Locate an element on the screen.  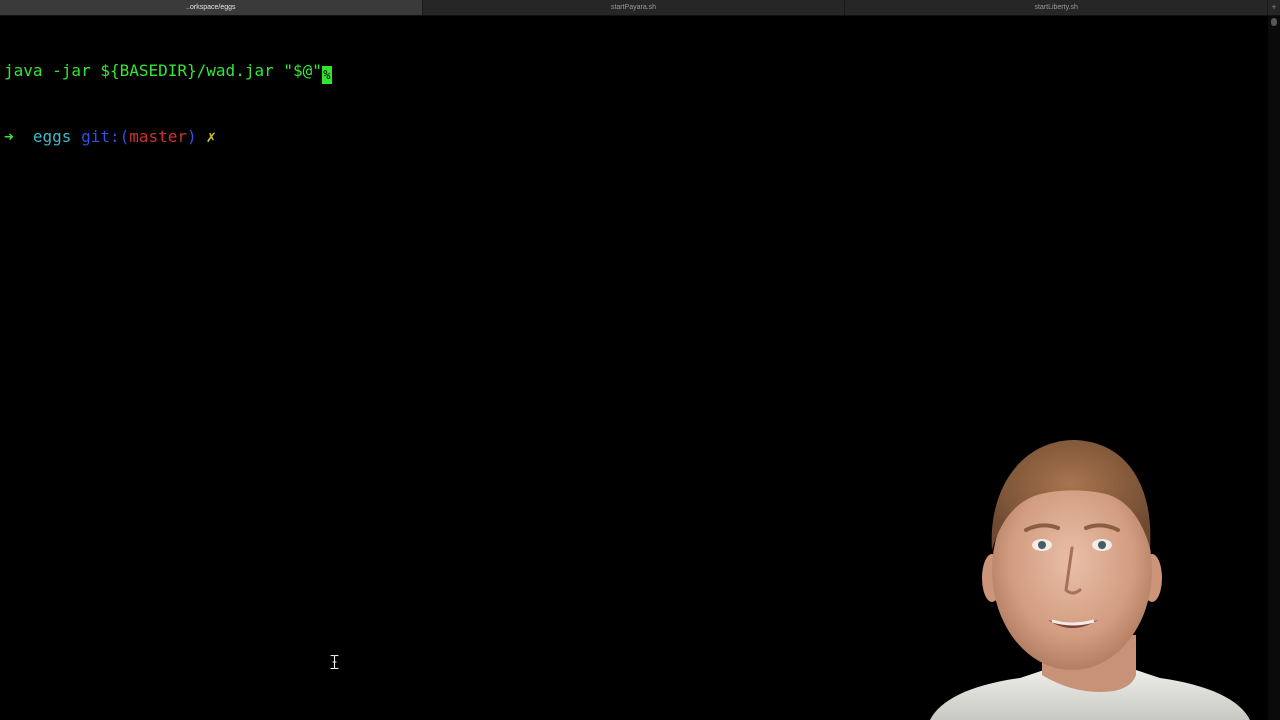
presenter-webcam is located at coordinates (1090, 580).